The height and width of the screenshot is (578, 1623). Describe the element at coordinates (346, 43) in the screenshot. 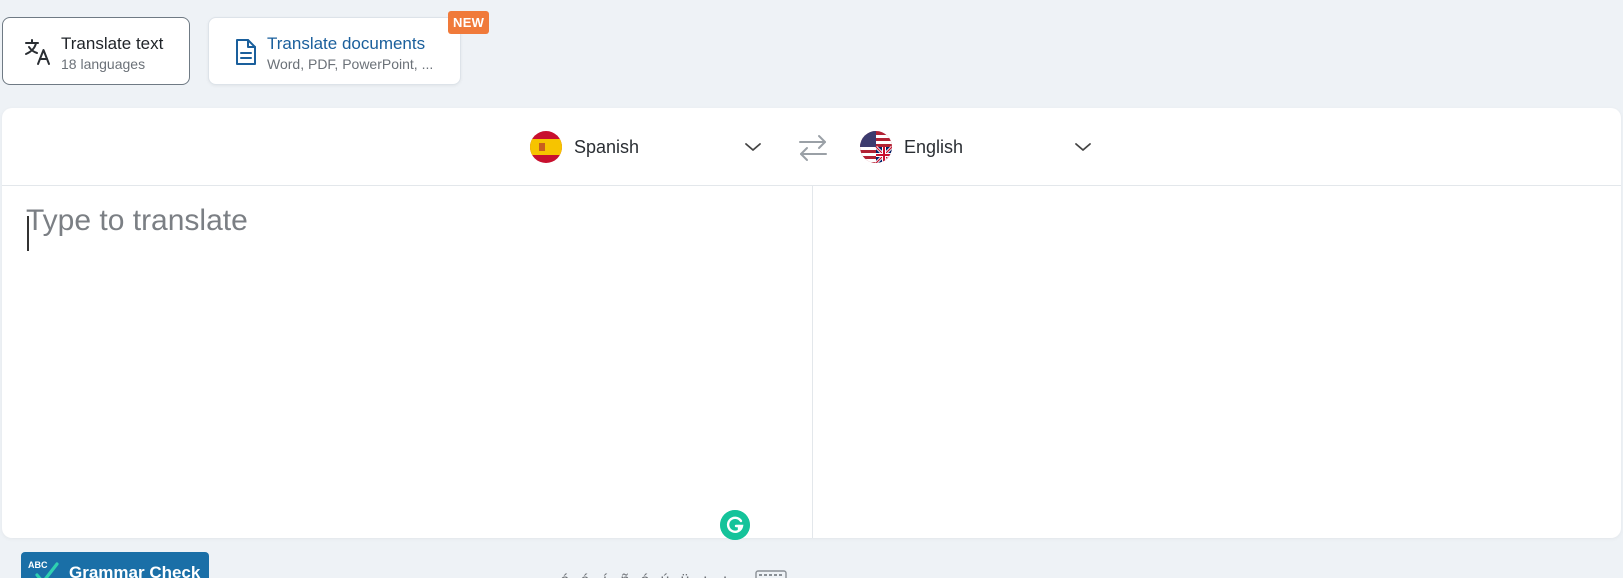

I see `tab-translate-documents-title: Translate documents` at that location.